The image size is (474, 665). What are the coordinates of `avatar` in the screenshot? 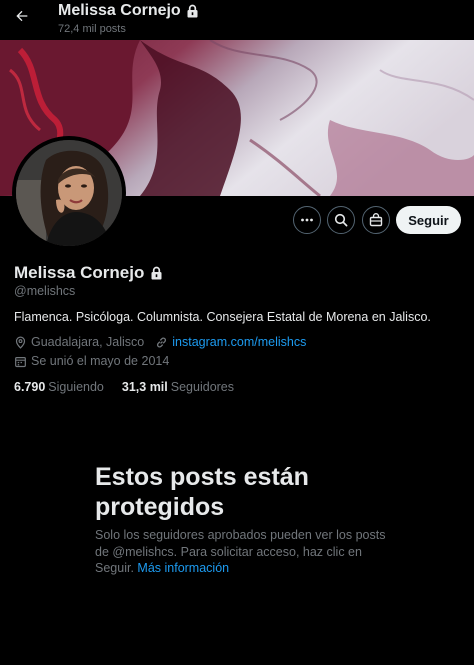 It's located at (69, 193).